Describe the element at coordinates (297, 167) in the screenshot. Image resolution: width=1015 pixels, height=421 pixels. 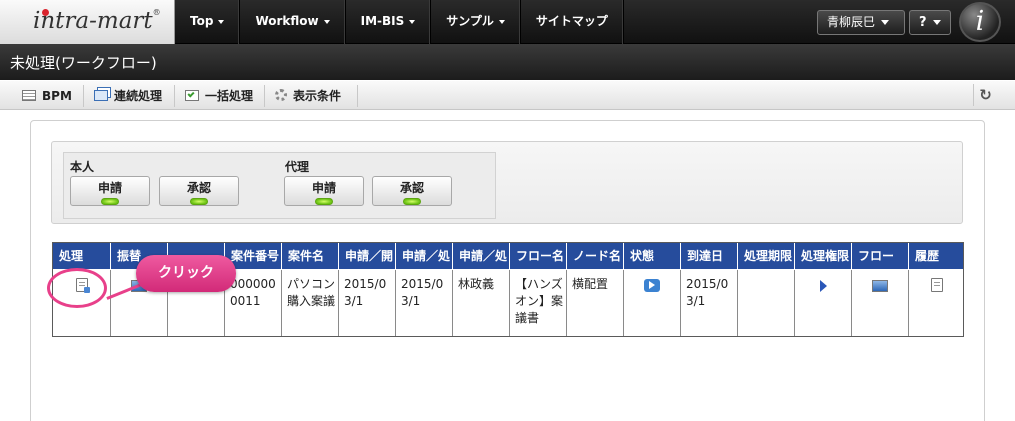
I see `proxy-group-label: 代理` at that location.